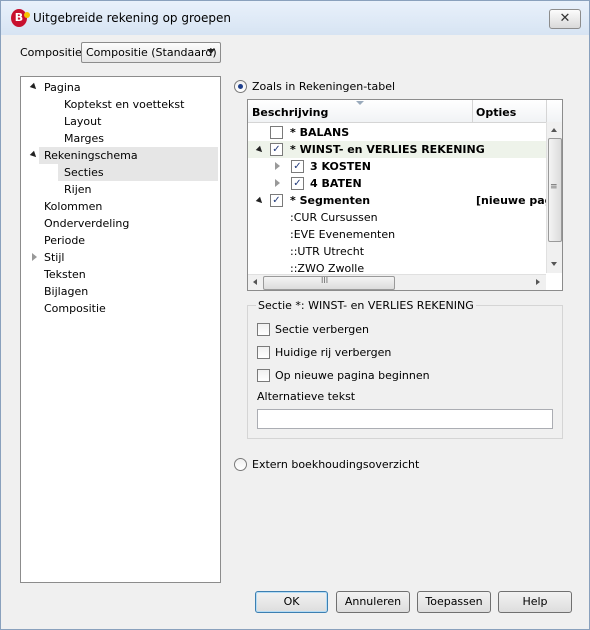 The height and width of the screenshot is (630, 590). What do you see at coordinates (263, 375) in the screenshot?
I see `new-page-checkbox` at bounding box center [263, 375].